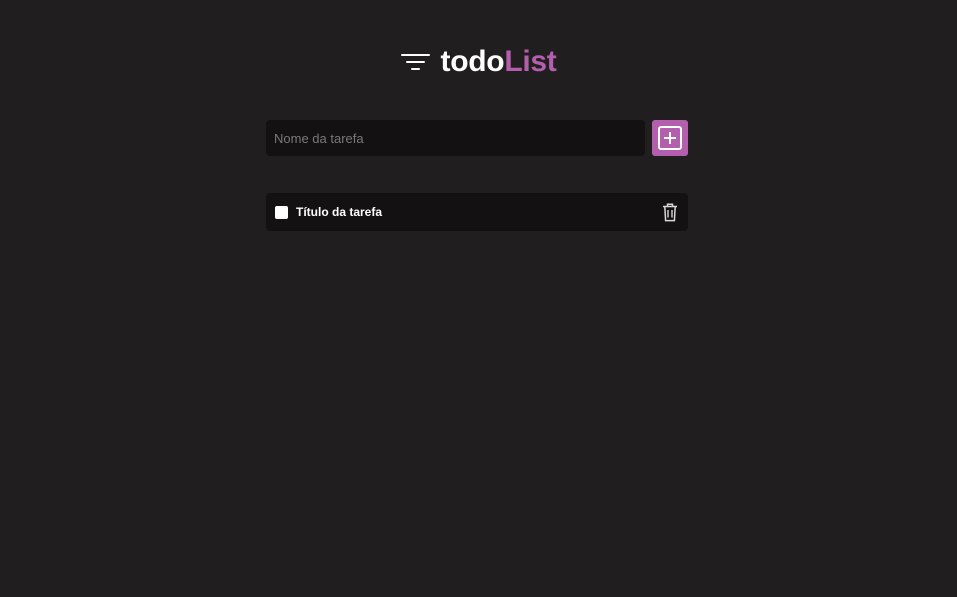  Describe the element at coordinates (472, 61) in the screenshot. I see `app-title-main: todo` at that location.